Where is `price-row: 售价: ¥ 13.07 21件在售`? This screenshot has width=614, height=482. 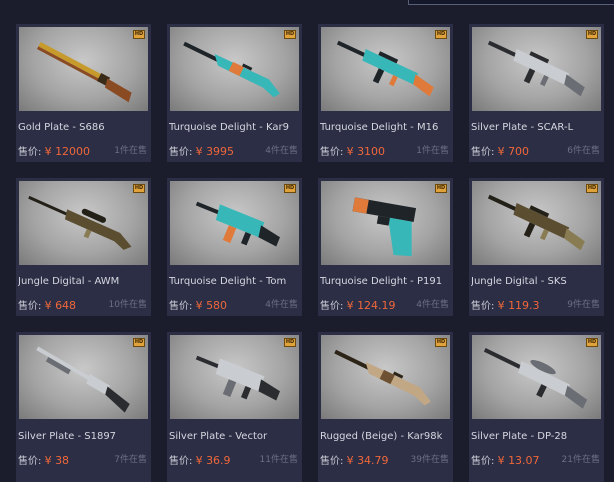
price-row: 售价: ¥ 13.07 21件在售 is located at coordinates (536, 459).